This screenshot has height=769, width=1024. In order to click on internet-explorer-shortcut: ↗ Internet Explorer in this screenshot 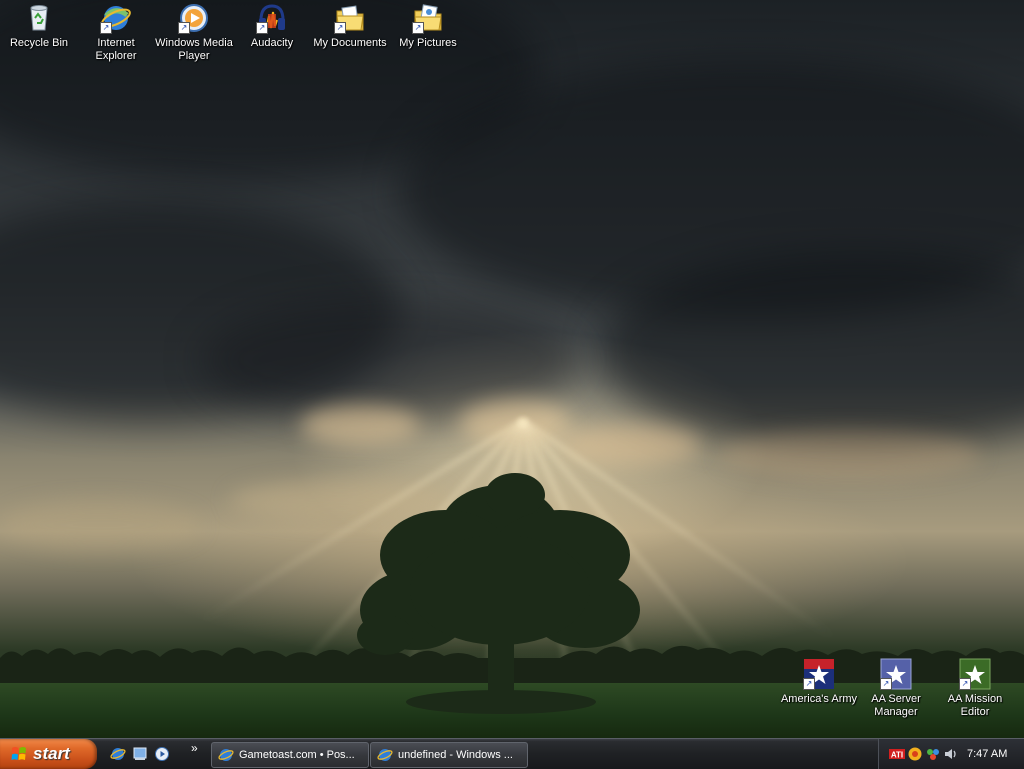, I will do `click(116, 32)`.